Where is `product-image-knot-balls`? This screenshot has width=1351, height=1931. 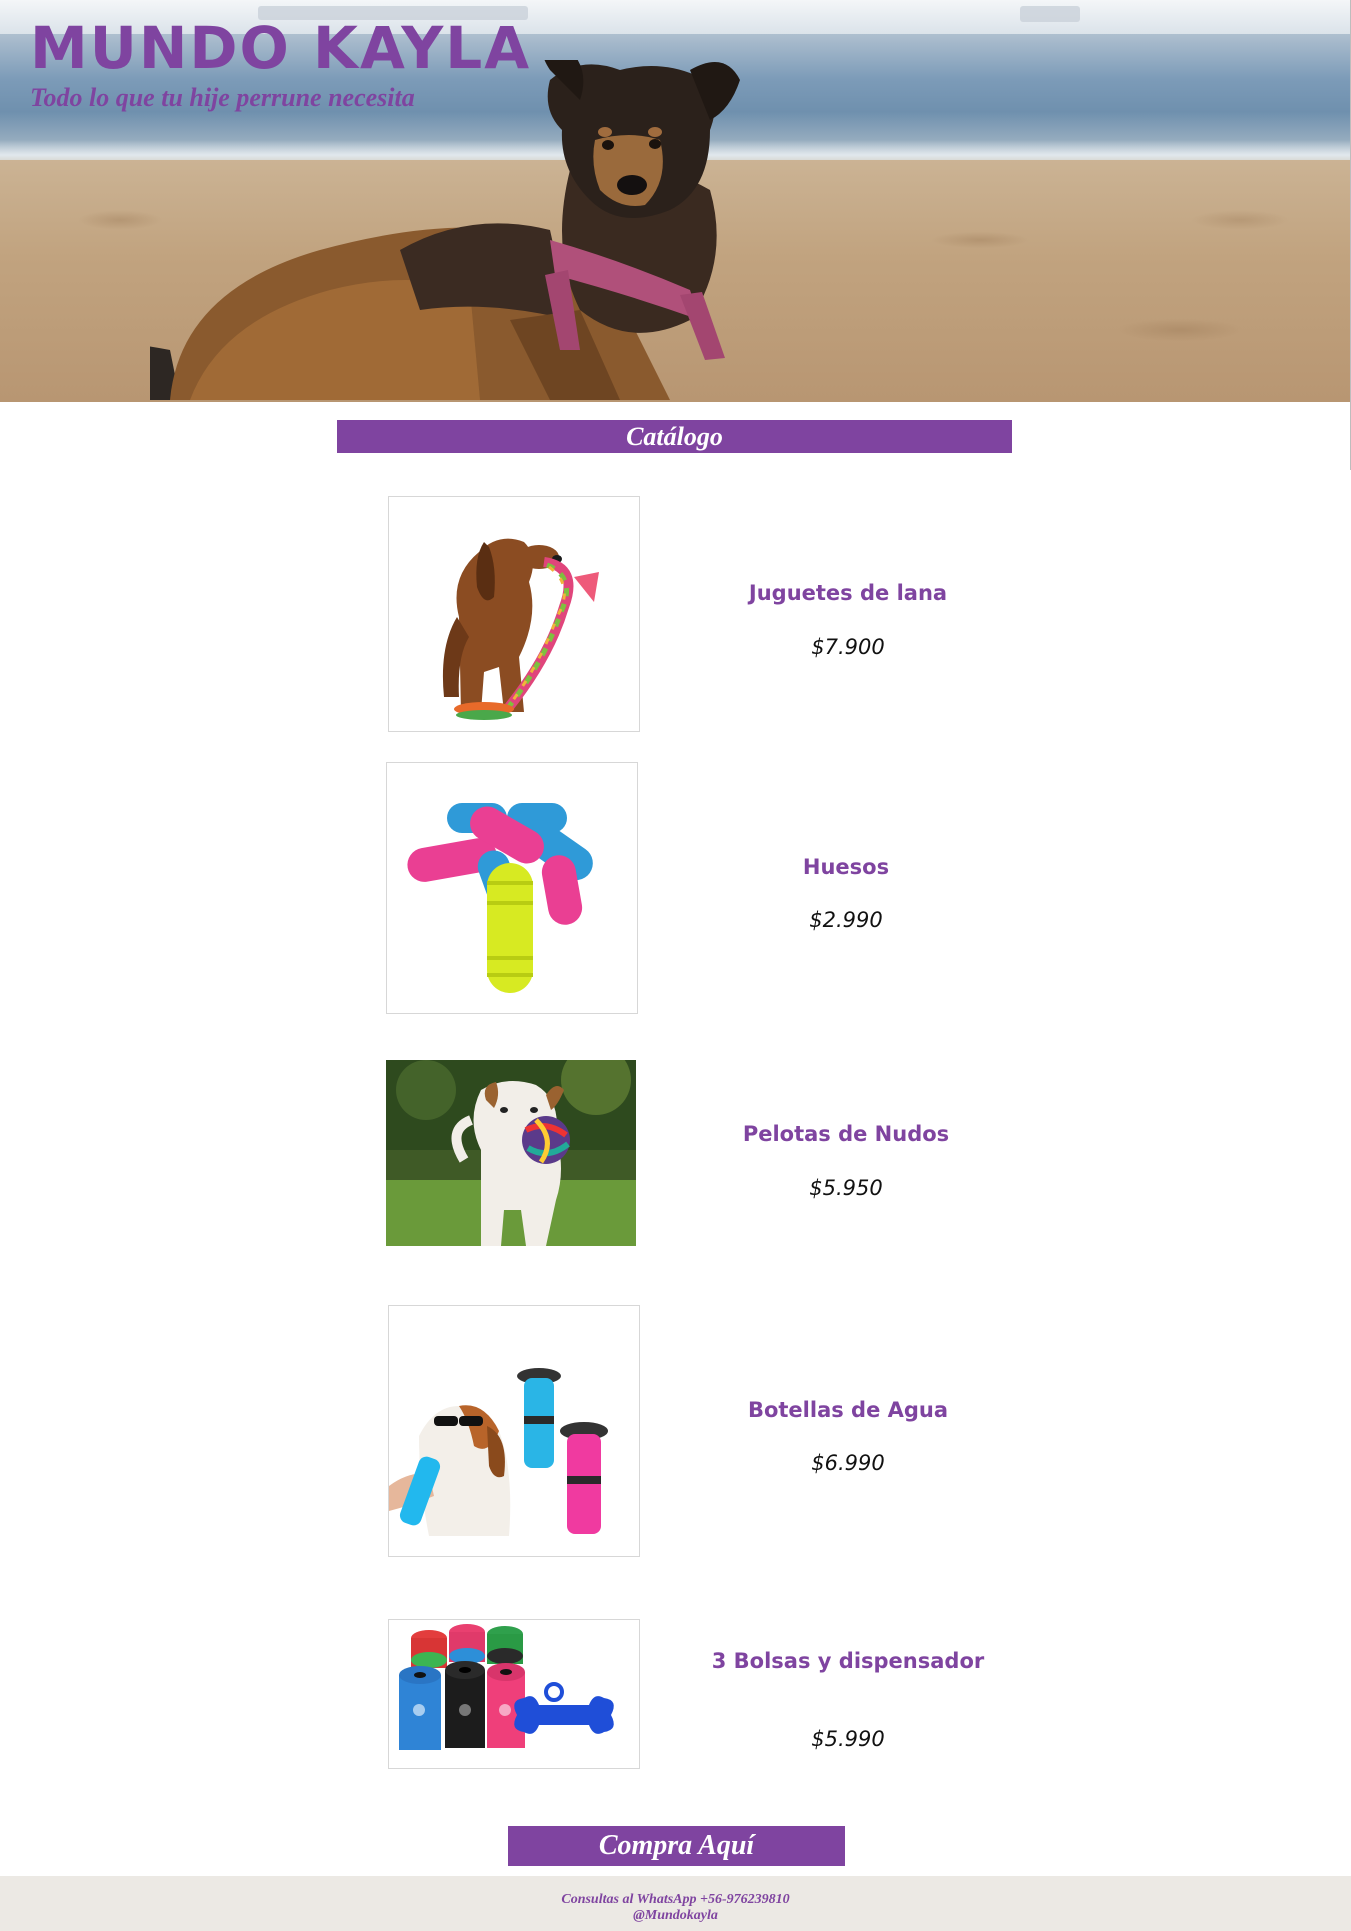
product-image-knot-balls is located at coordinates (511, 1153).